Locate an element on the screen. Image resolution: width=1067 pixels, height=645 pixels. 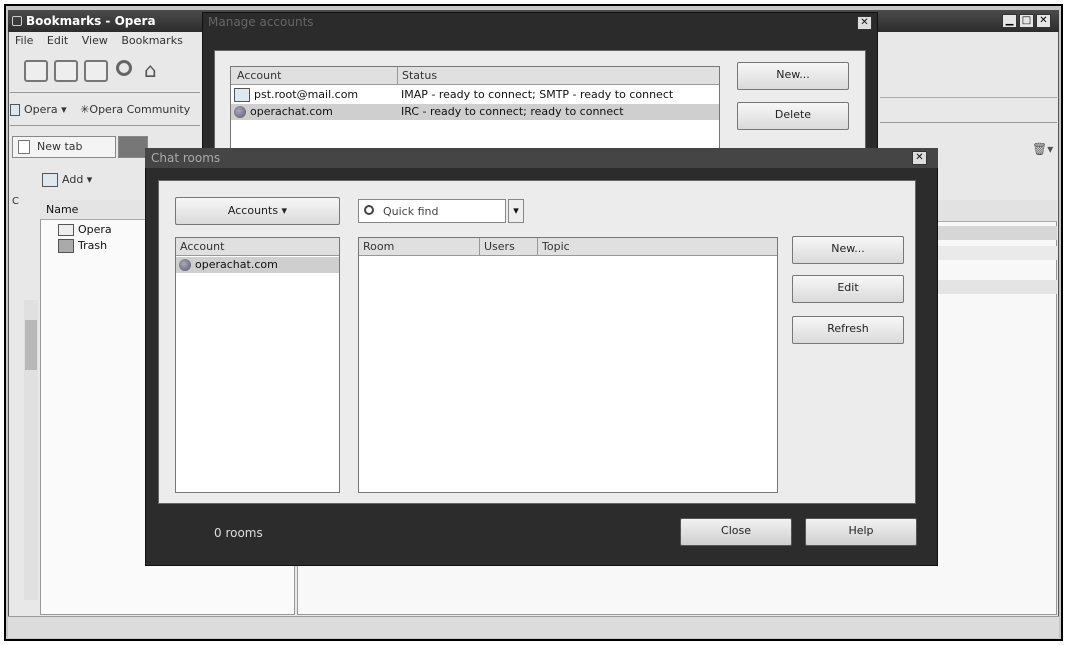
edit-room-button: Edit is located at coordinates (848, 289).